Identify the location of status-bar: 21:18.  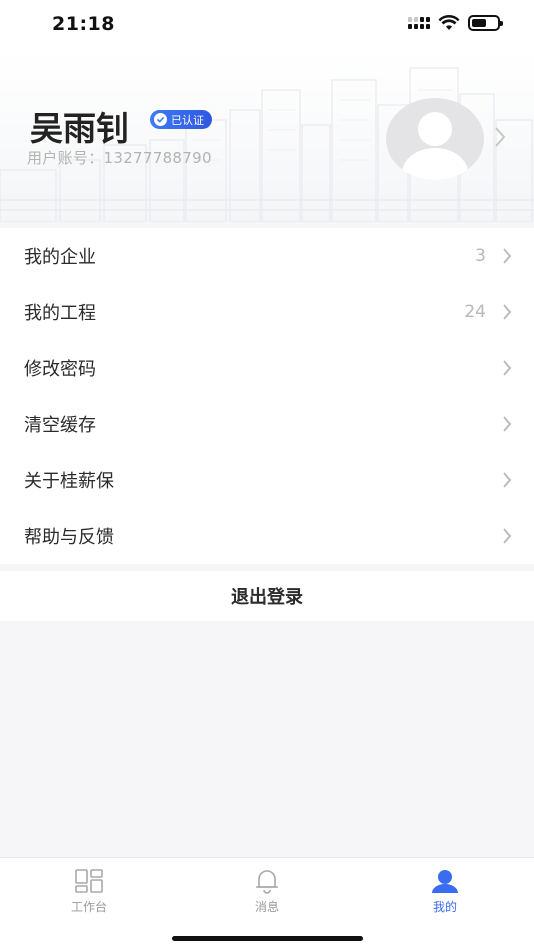
(267, 25).